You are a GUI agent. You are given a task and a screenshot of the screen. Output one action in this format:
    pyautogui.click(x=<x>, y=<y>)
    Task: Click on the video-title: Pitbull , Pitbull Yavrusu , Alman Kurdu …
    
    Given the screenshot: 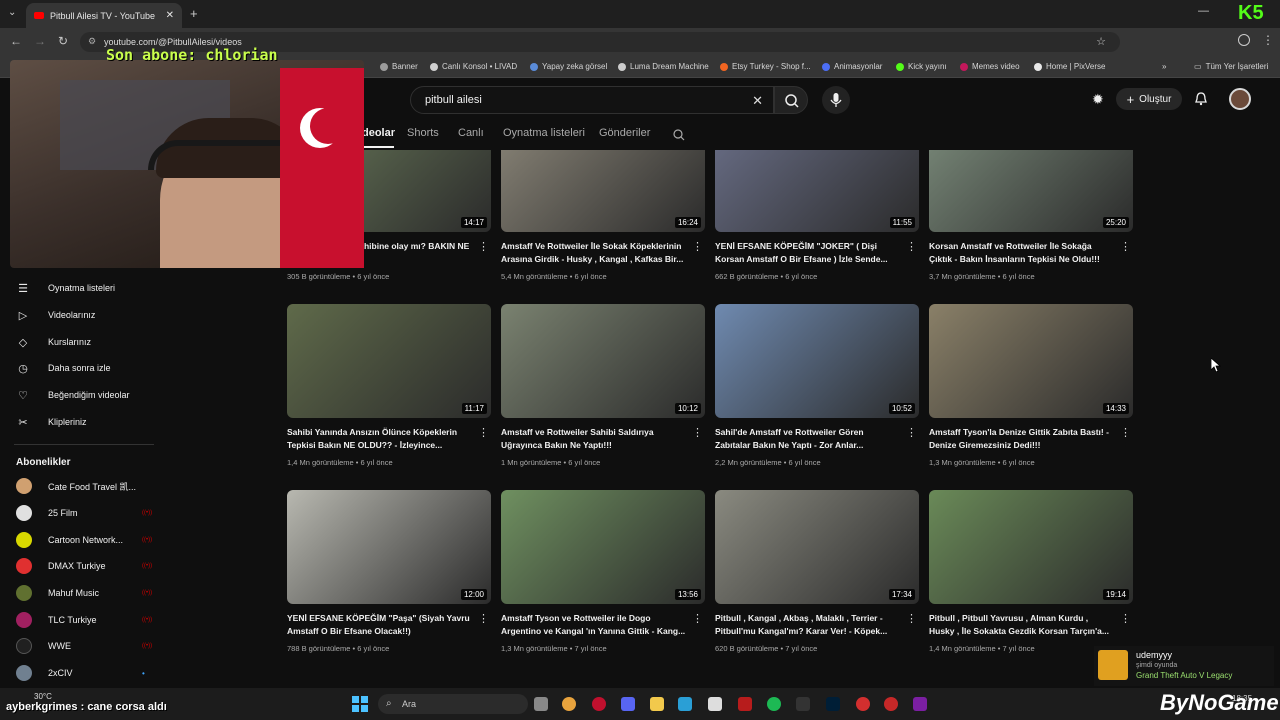 What is the action you would take?
    pyautogui.click(x=1022, y=625)
    